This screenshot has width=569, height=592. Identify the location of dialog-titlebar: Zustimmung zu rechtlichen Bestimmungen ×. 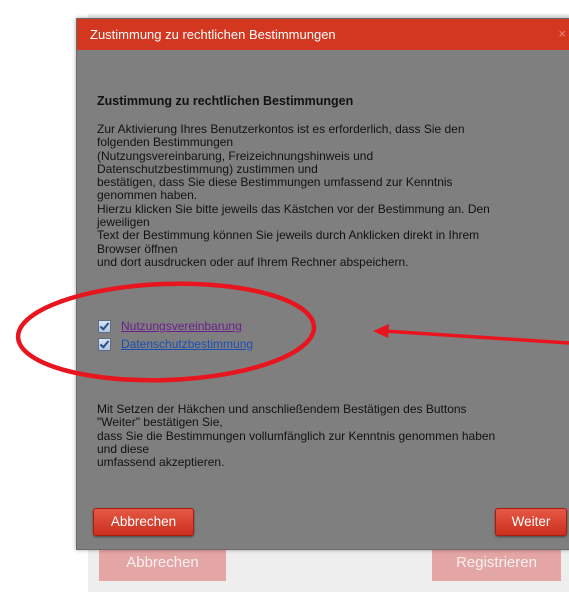
(323, 34).